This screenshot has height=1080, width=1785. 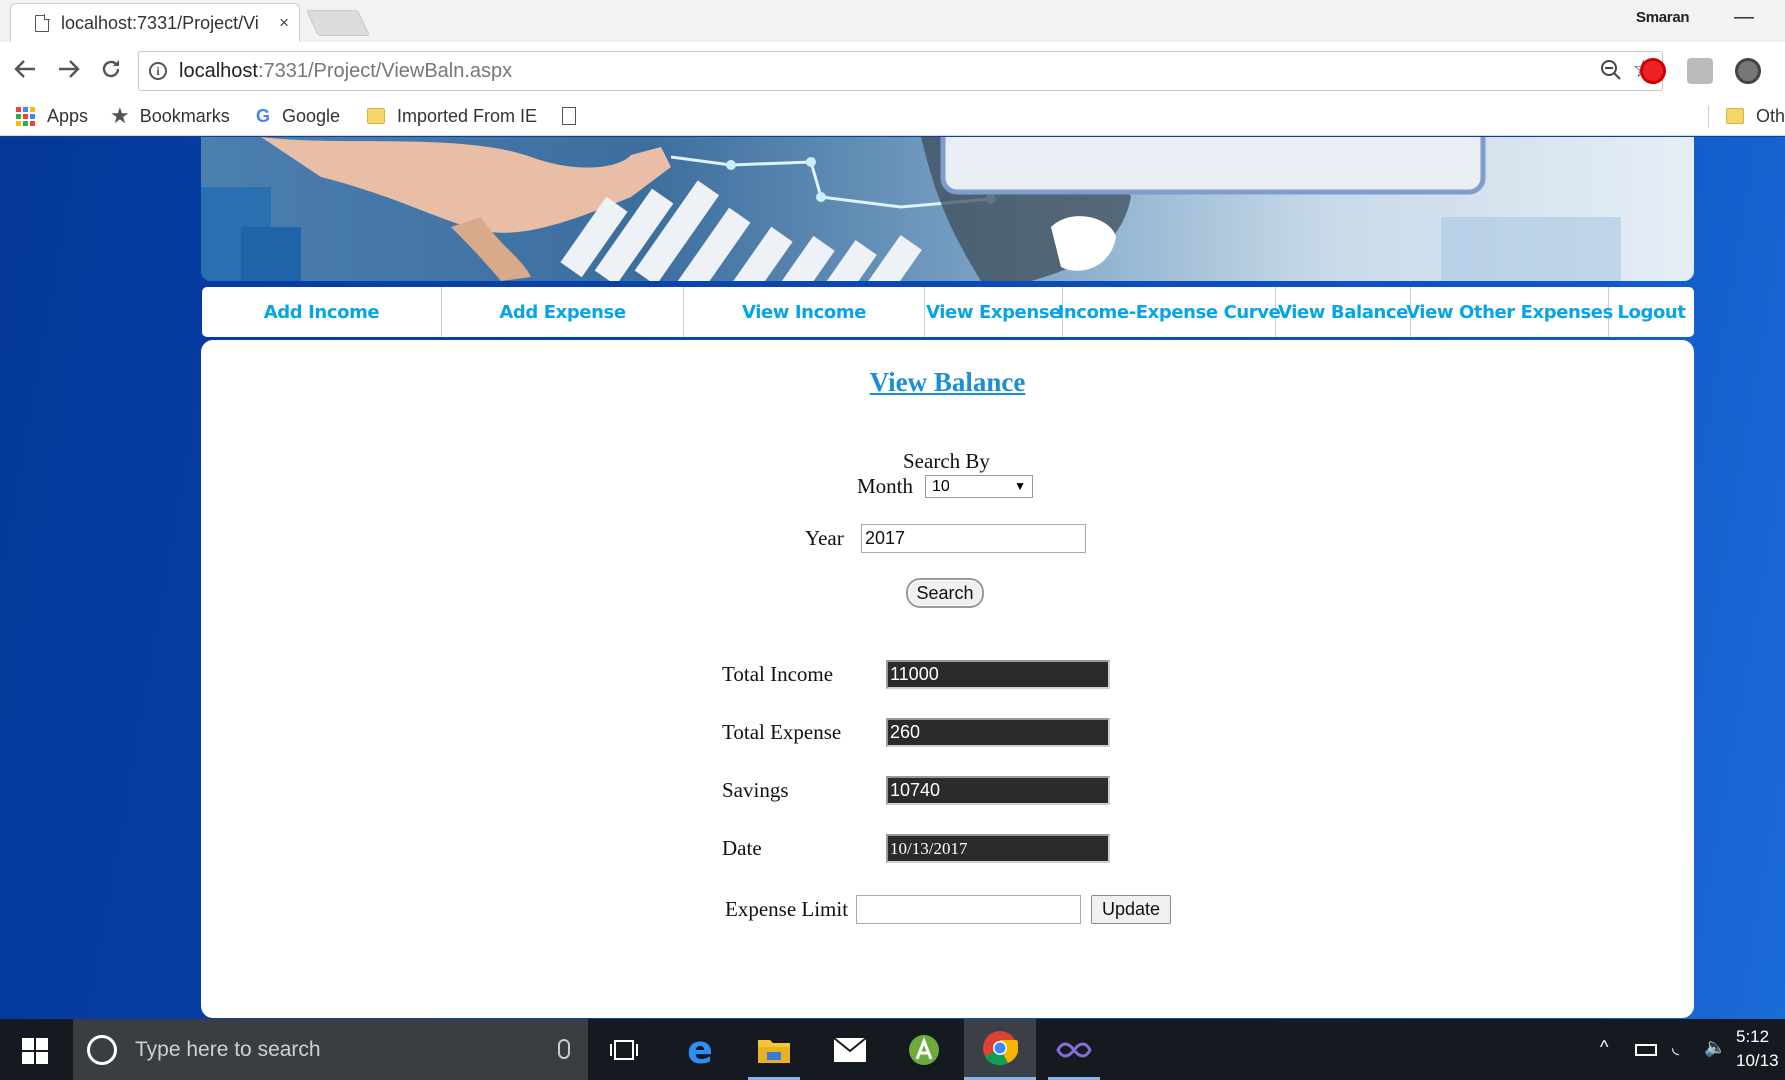 I want to click on page-title: View Balance, so click(x=947, y=382).